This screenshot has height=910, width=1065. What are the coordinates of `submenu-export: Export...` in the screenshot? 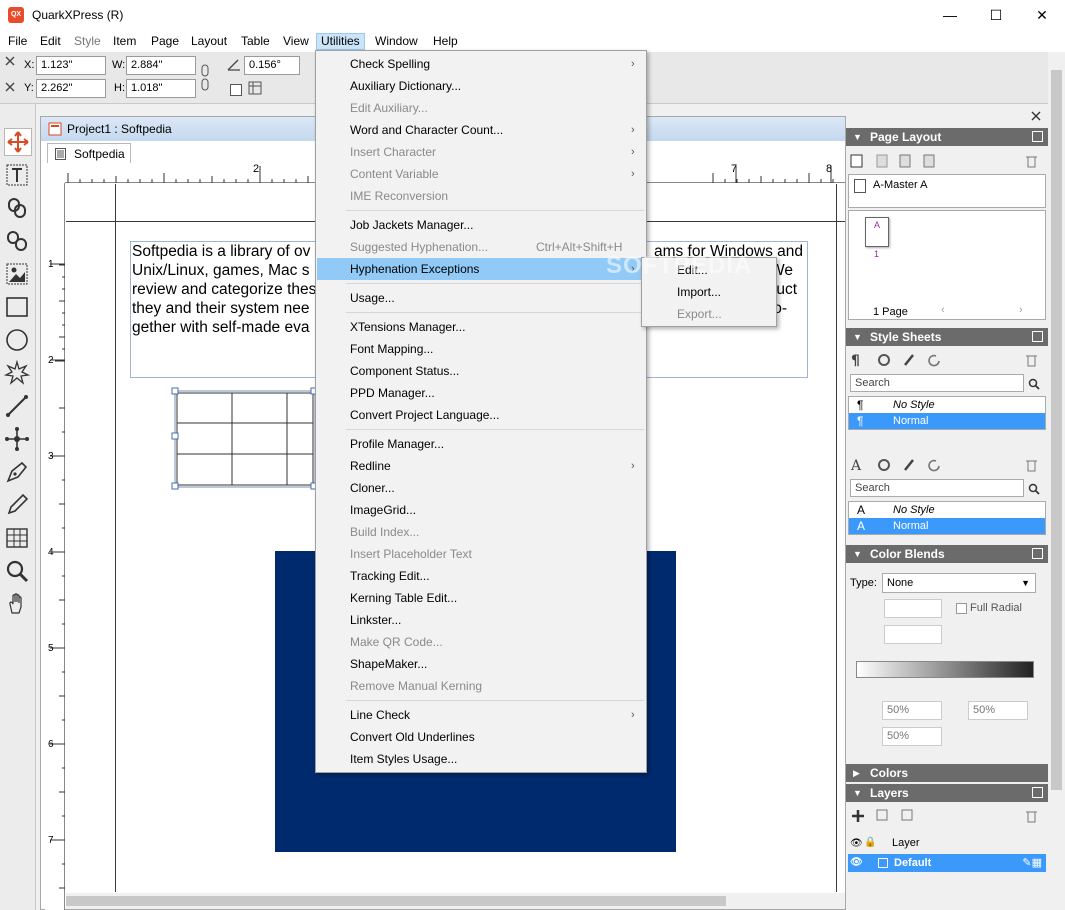 It's located at (709, 314).